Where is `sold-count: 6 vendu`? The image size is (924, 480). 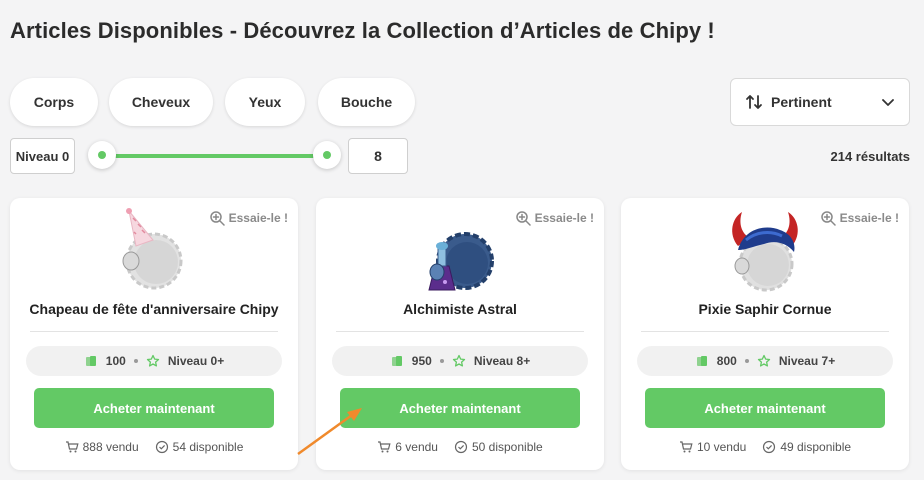
sold-count: 6 vendu is located at coordinates (416, 447).